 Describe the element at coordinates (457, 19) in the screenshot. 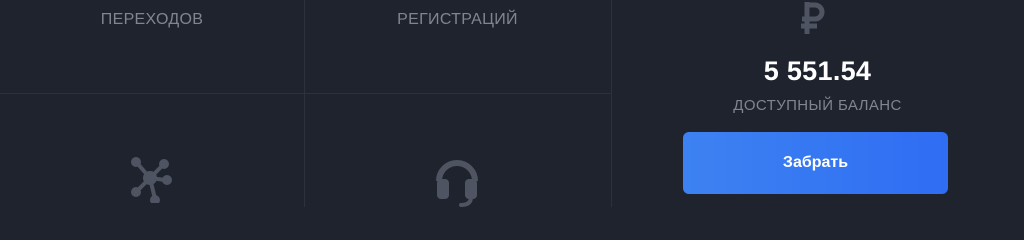

I see `registrations-label: РЕГИСТРАЦИЙ` at that location.